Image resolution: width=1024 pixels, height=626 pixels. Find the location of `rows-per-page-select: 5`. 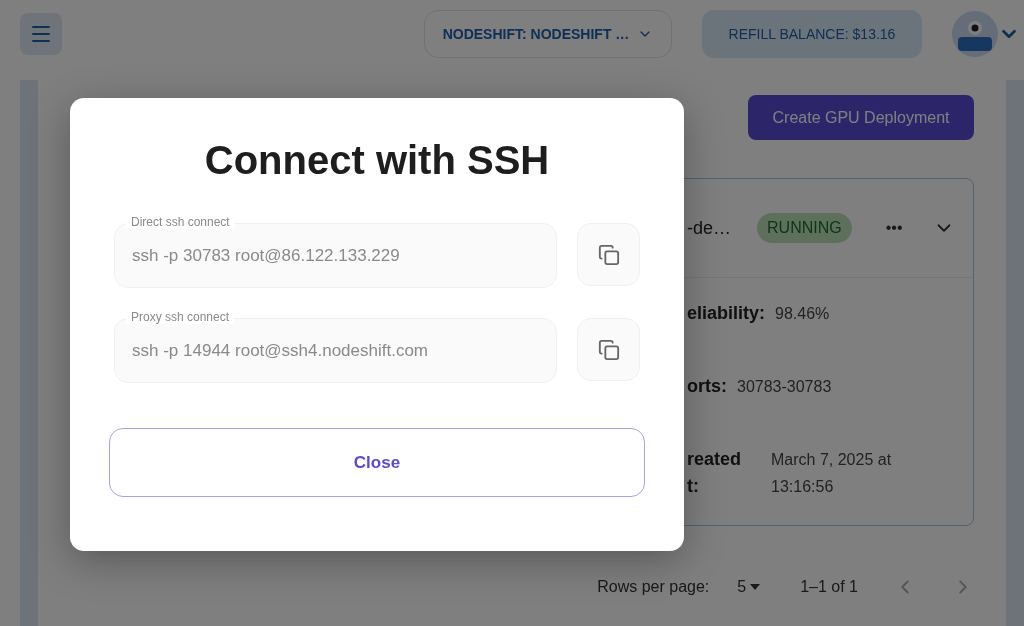

rows-per-page-select: 5 is located at coordinates (749, 587).